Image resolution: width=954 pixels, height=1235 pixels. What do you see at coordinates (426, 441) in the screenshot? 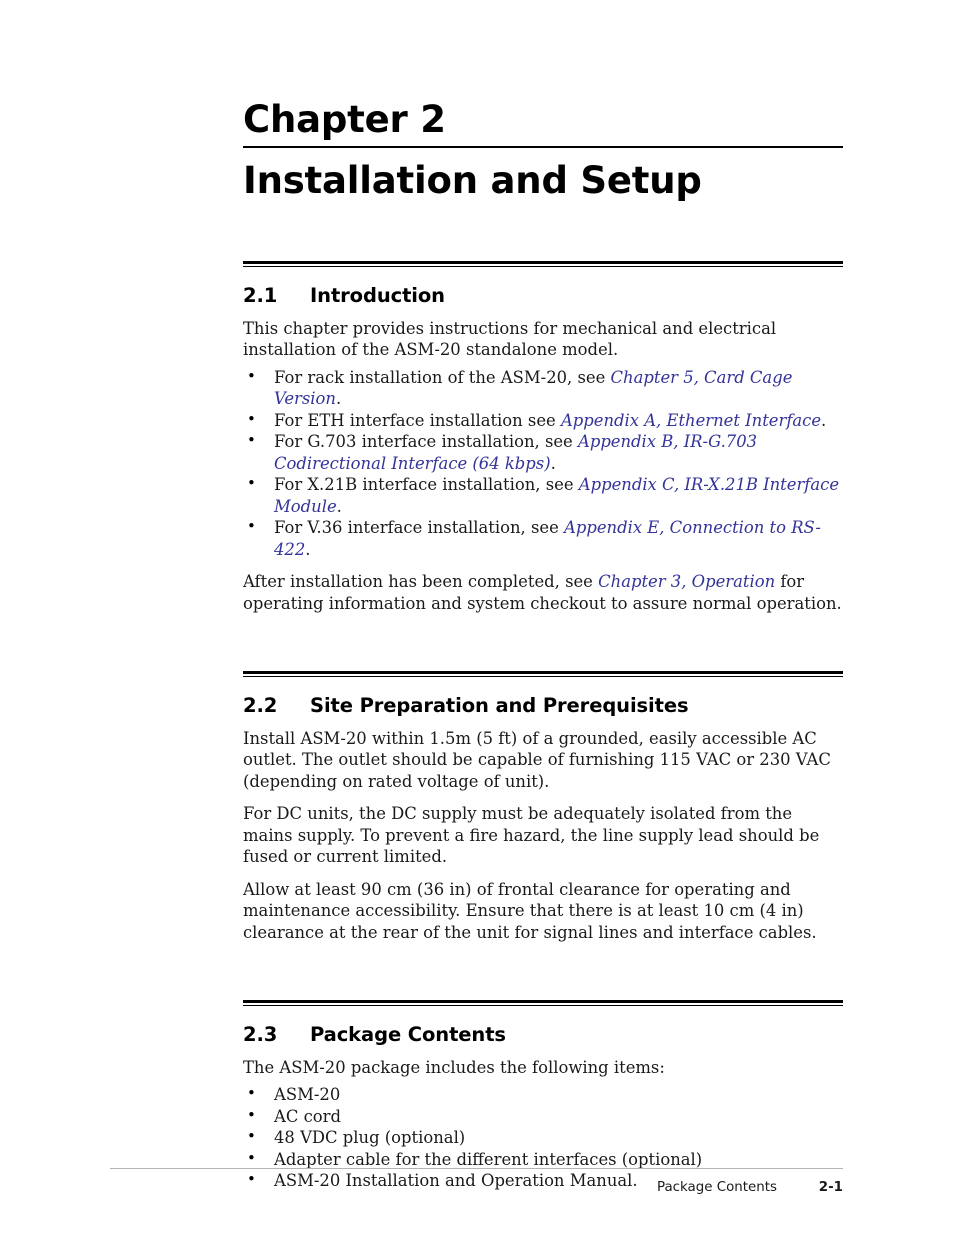
I see `bullet-text-lead: For G.703 interface installation, see` at bounding box center [426, 441].